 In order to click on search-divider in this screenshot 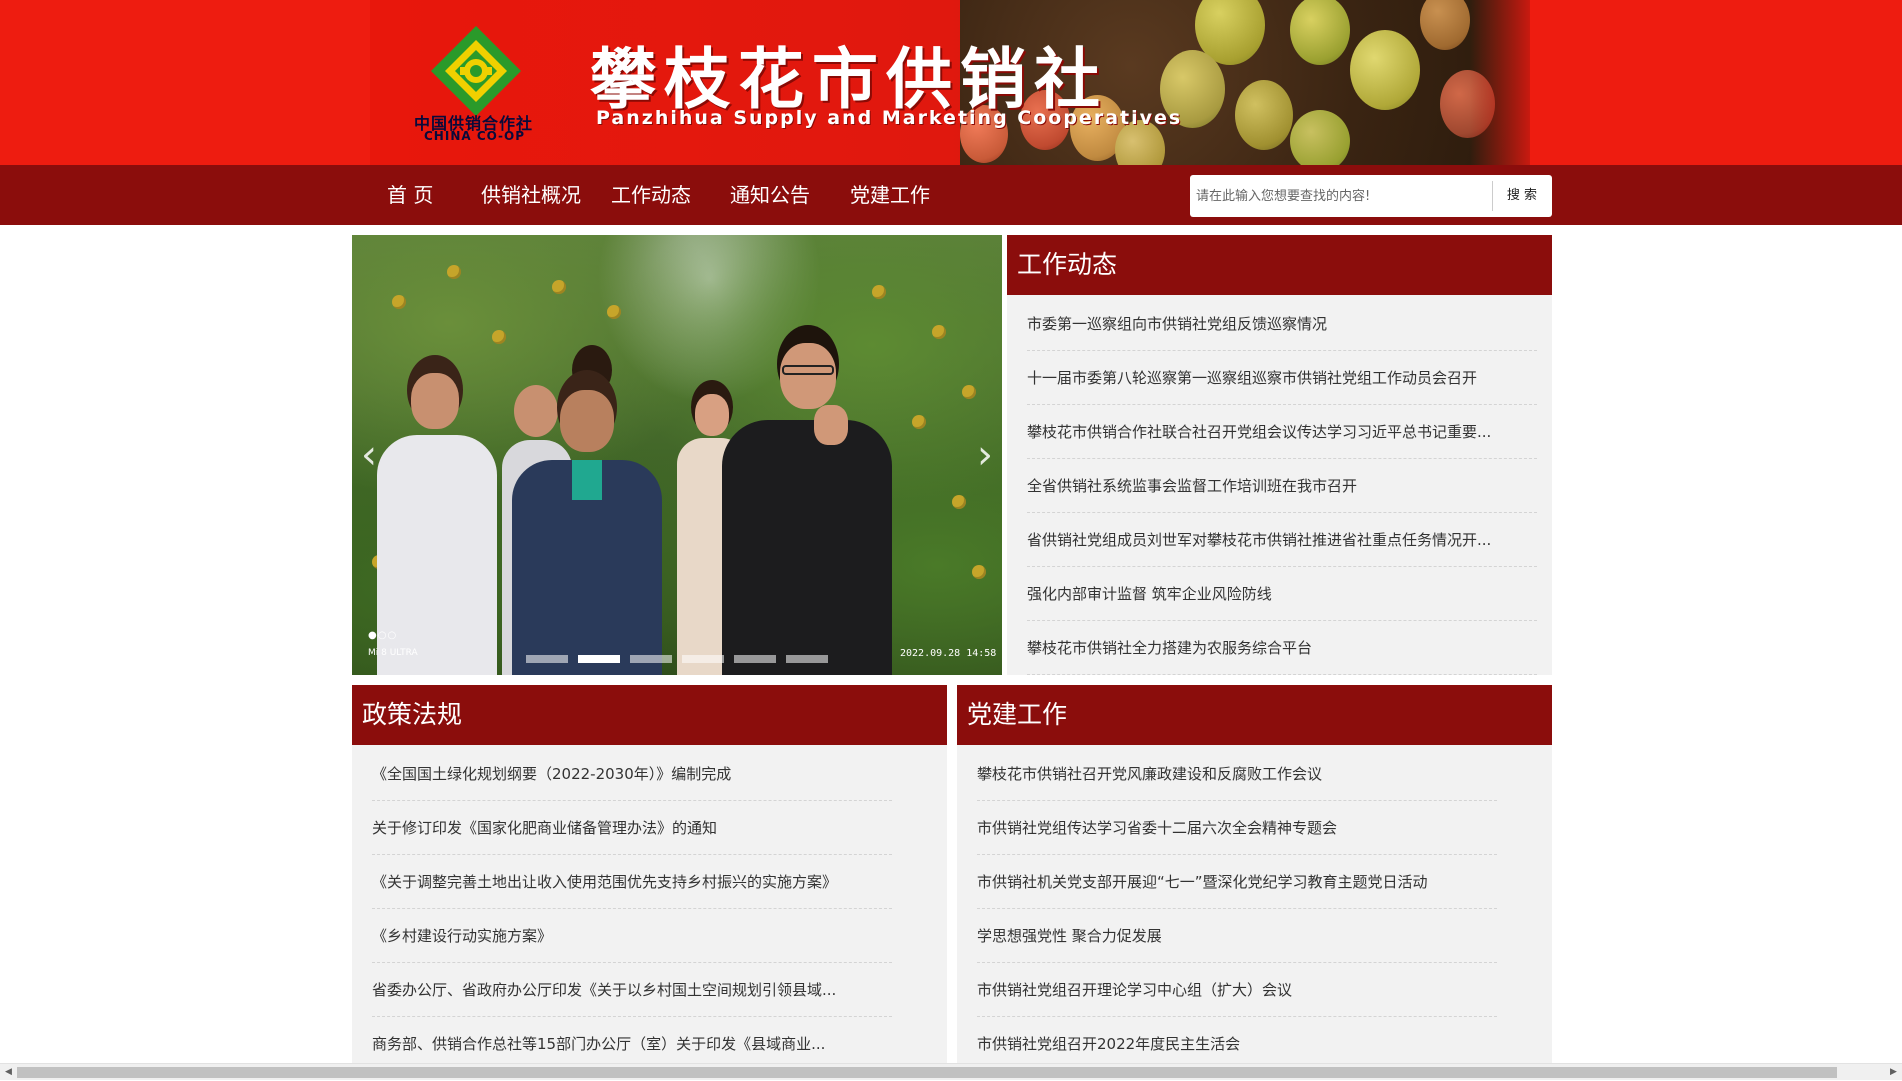, I will do `click(1492, 196)`.